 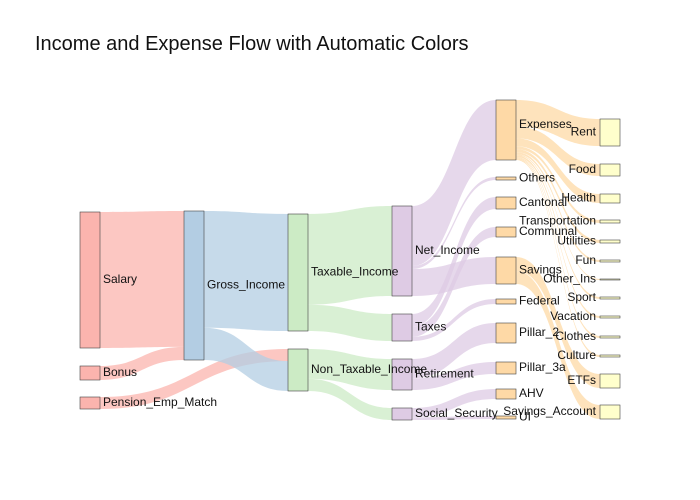 What do you see at coordinates (447, 250) in the screenshot?
I see `sankey-node-label: Net_Income` at bounding box center [447, 250].